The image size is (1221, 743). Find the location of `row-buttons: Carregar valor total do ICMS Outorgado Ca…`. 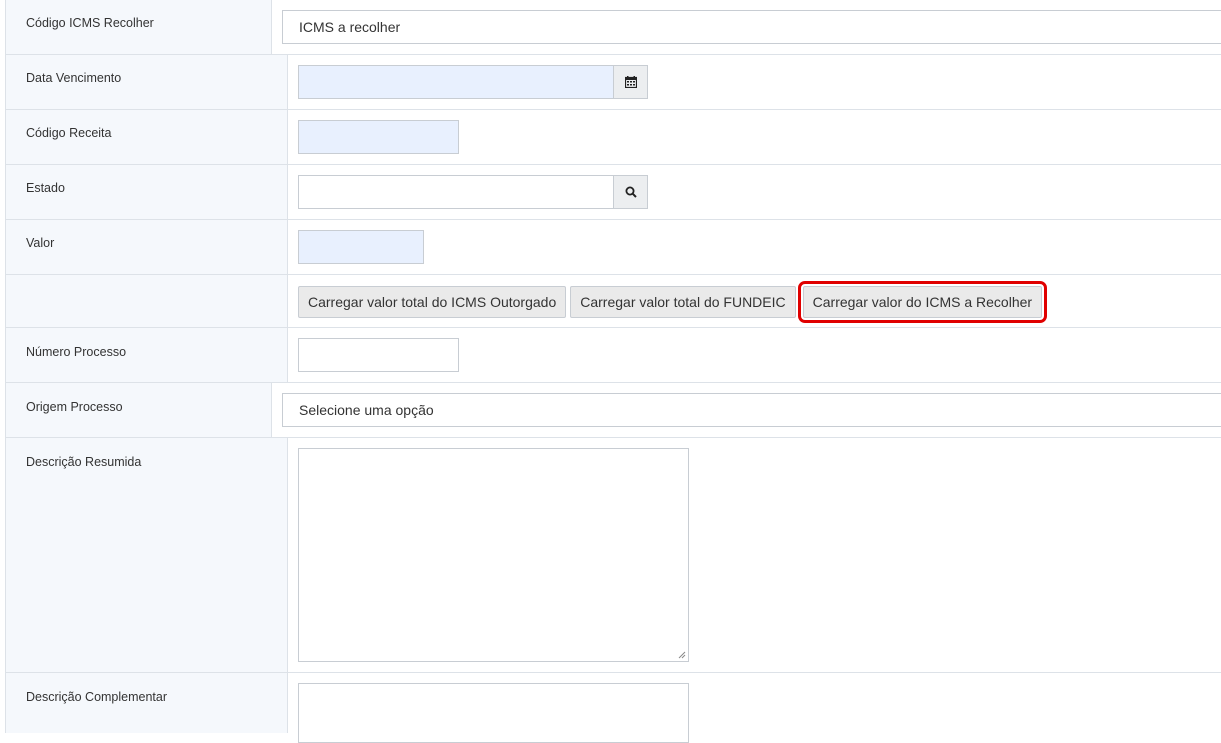

row-buttons: Carregar valor total do ICMS Outorgado Ca… is located at coordinates (613, 301).